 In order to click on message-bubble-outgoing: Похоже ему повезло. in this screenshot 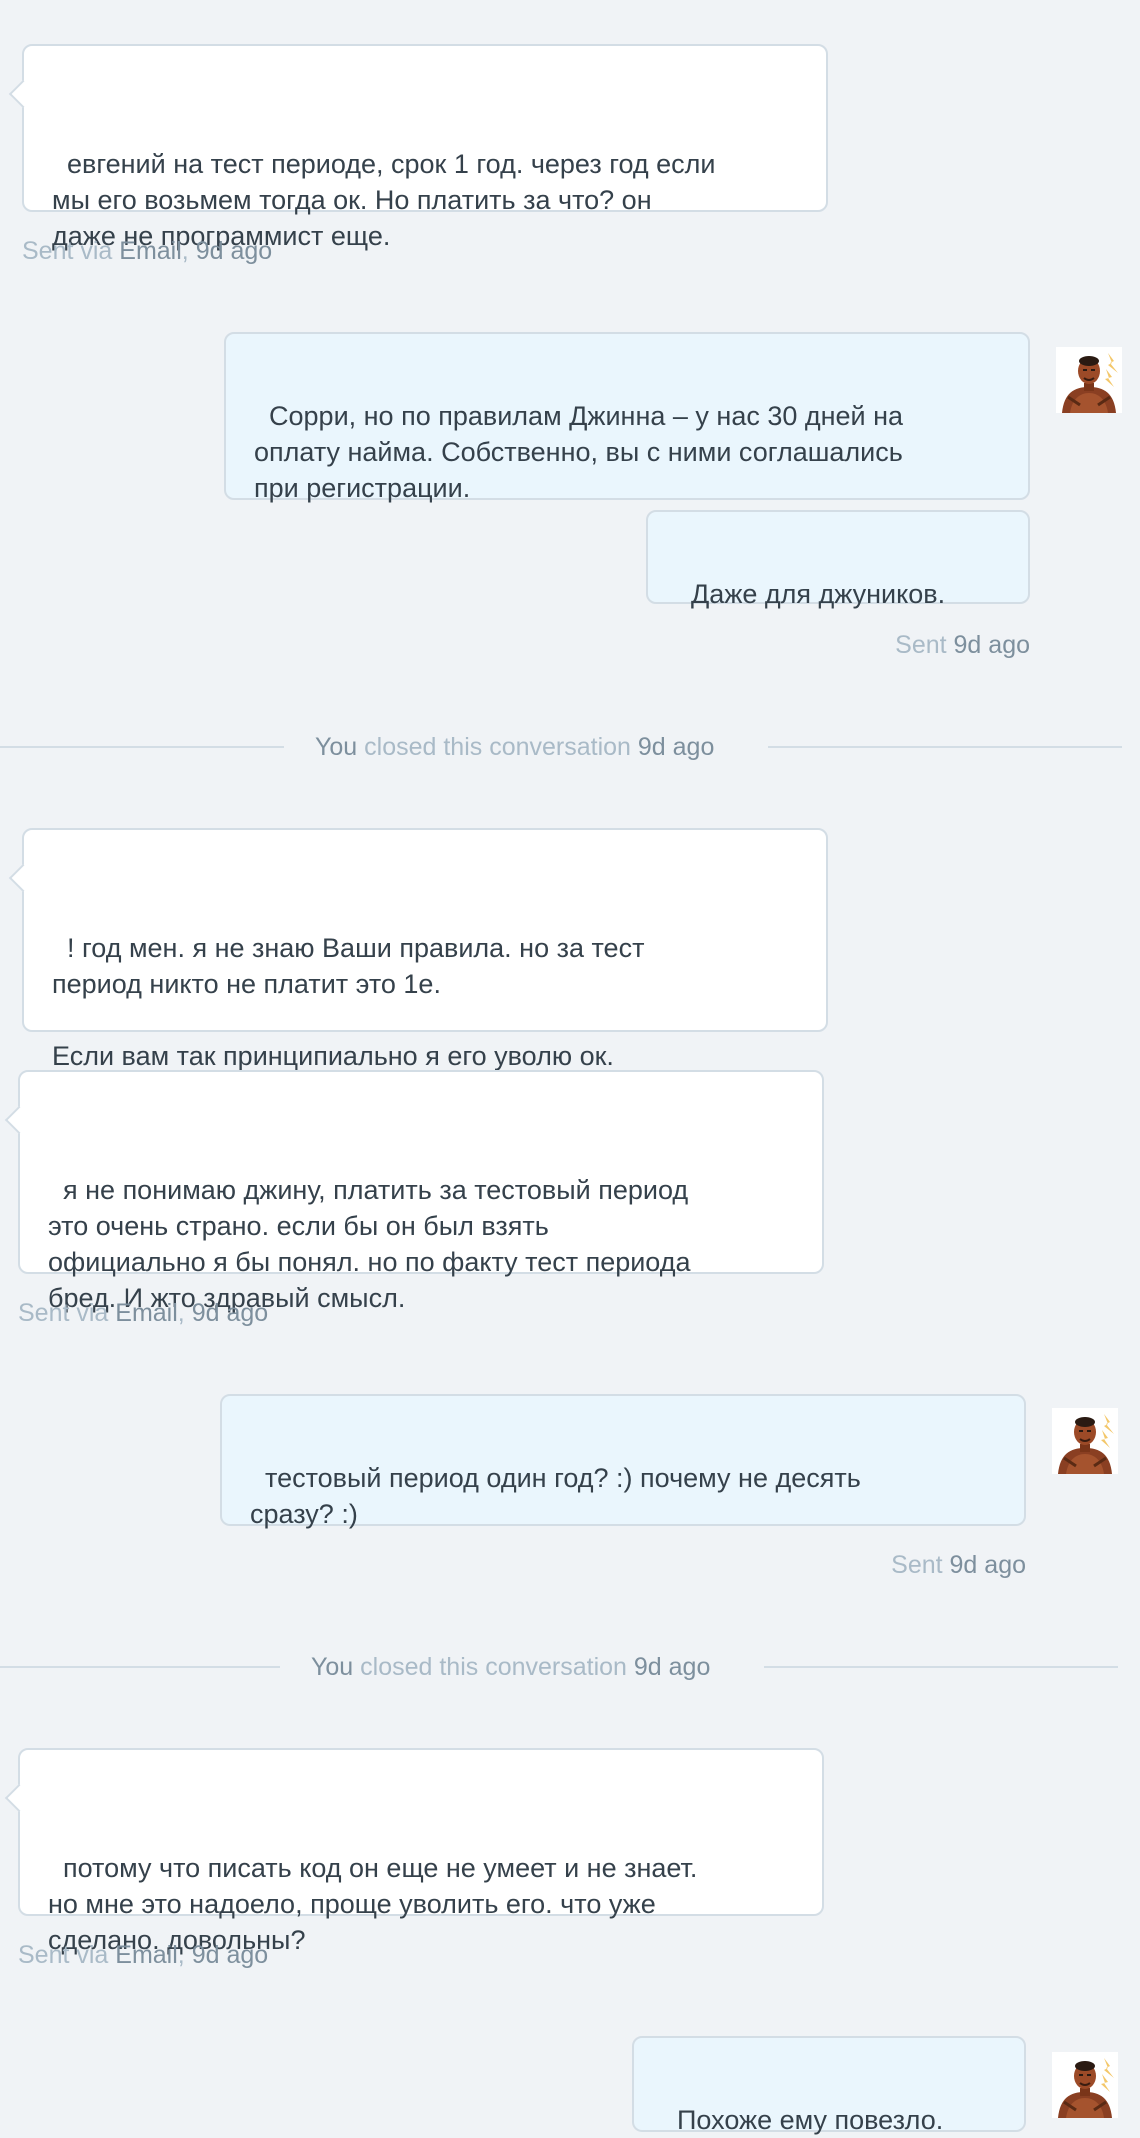, I will do `click(829, 2085)`.